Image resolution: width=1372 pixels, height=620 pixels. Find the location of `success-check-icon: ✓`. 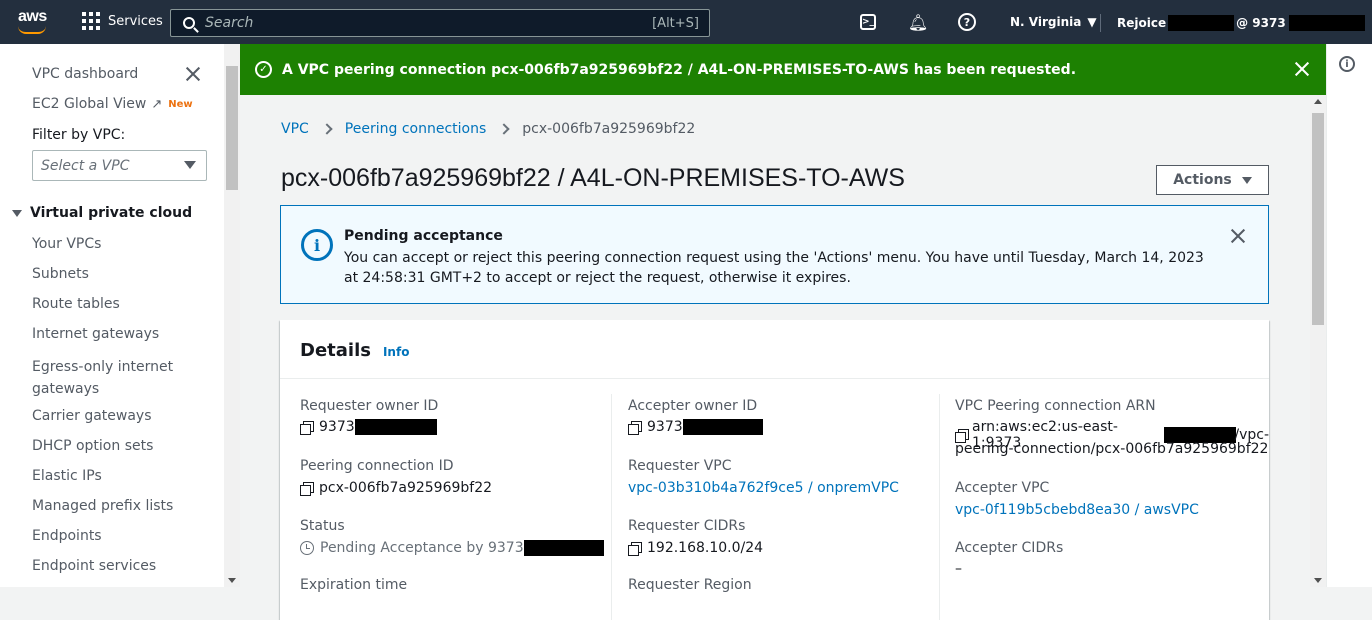

success-check-icon: ✓ is located at coordinates (263, 69).